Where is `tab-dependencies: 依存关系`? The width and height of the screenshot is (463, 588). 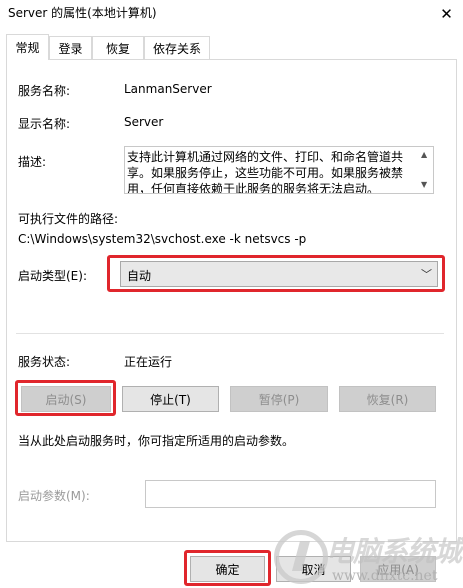
tab-dependencies: 依存关系 is located at coordinates (177, 47).